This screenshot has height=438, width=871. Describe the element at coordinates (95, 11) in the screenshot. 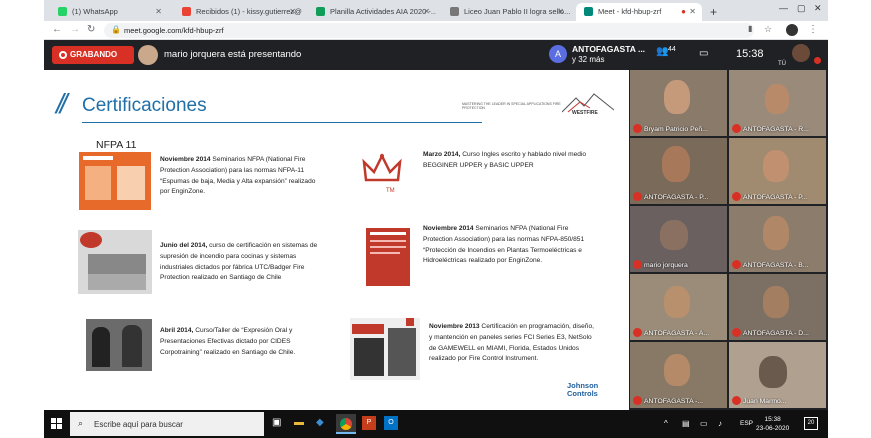

I see `tab-label: (1) WhatsApp` at that location.